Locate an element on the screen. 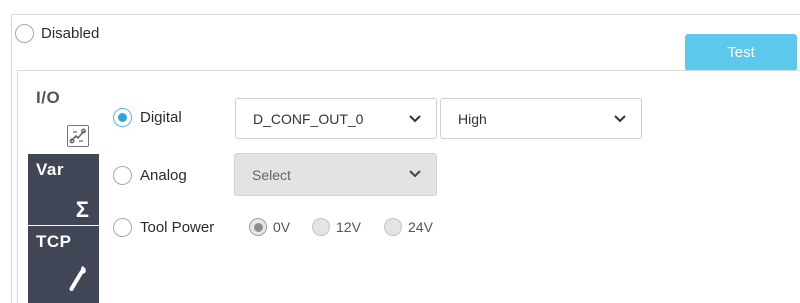 The width and height of the screenshot is (800, 303). tool-power-radio is located at coordinates (122, 227).